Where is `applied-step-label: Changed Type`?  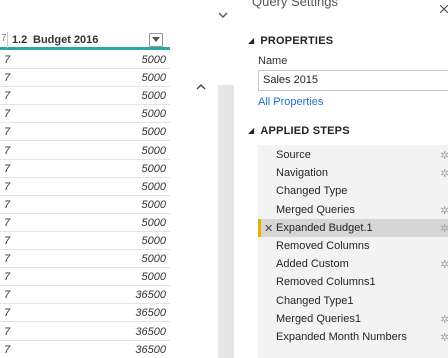 applied-step-label: Changed Type is located at coordinates (312, 191).